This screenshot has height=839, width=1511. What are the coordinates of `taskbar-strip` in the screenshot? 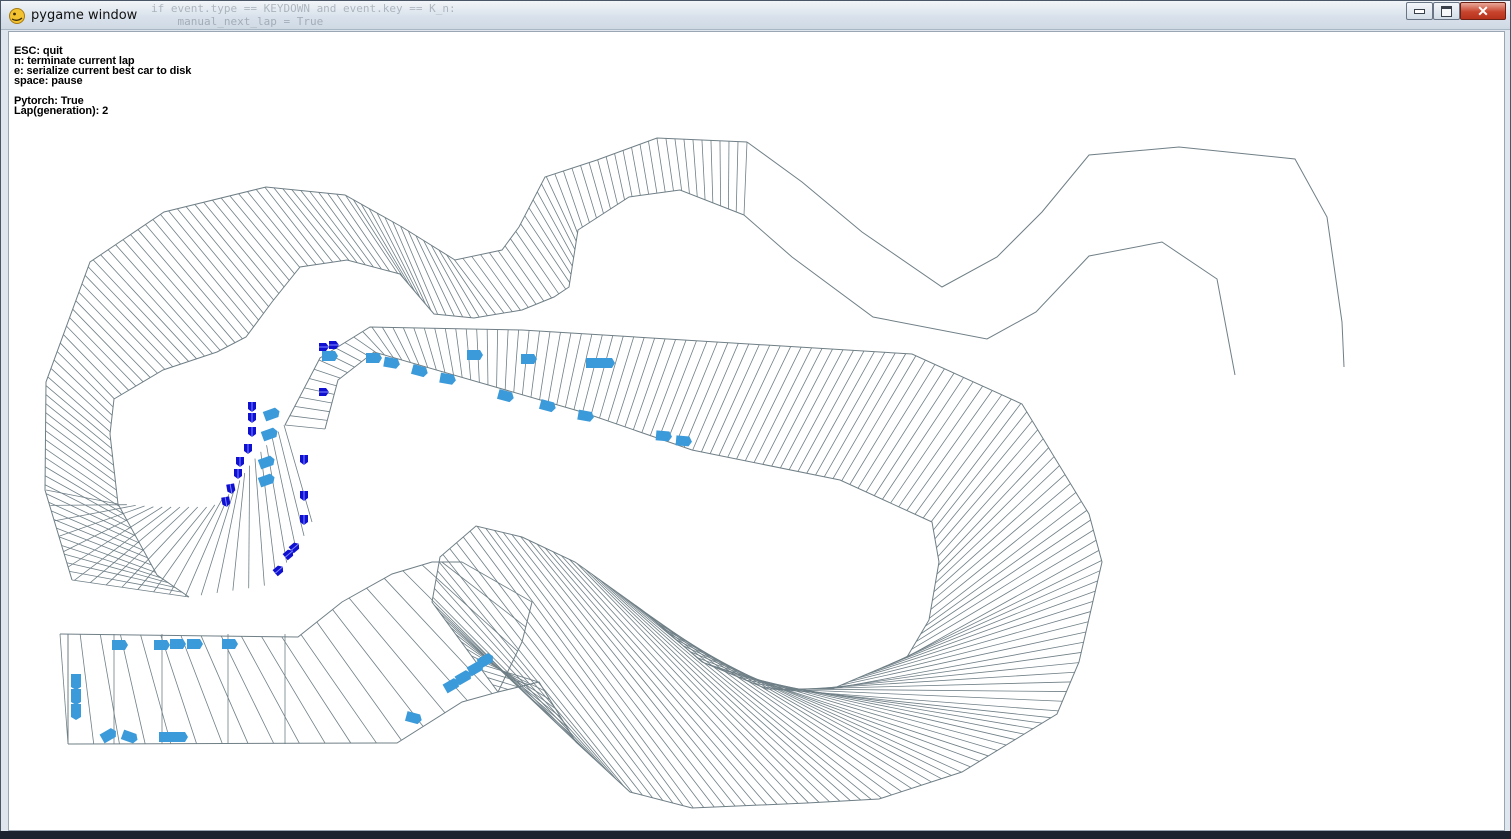 It's located at (755, 835).